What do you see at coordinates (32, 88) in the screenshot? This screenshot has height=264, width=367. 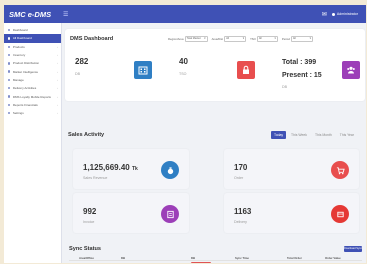 I see `sidebar-item-delivery: Delivery Activities ›` at bounding box center [32, 88].